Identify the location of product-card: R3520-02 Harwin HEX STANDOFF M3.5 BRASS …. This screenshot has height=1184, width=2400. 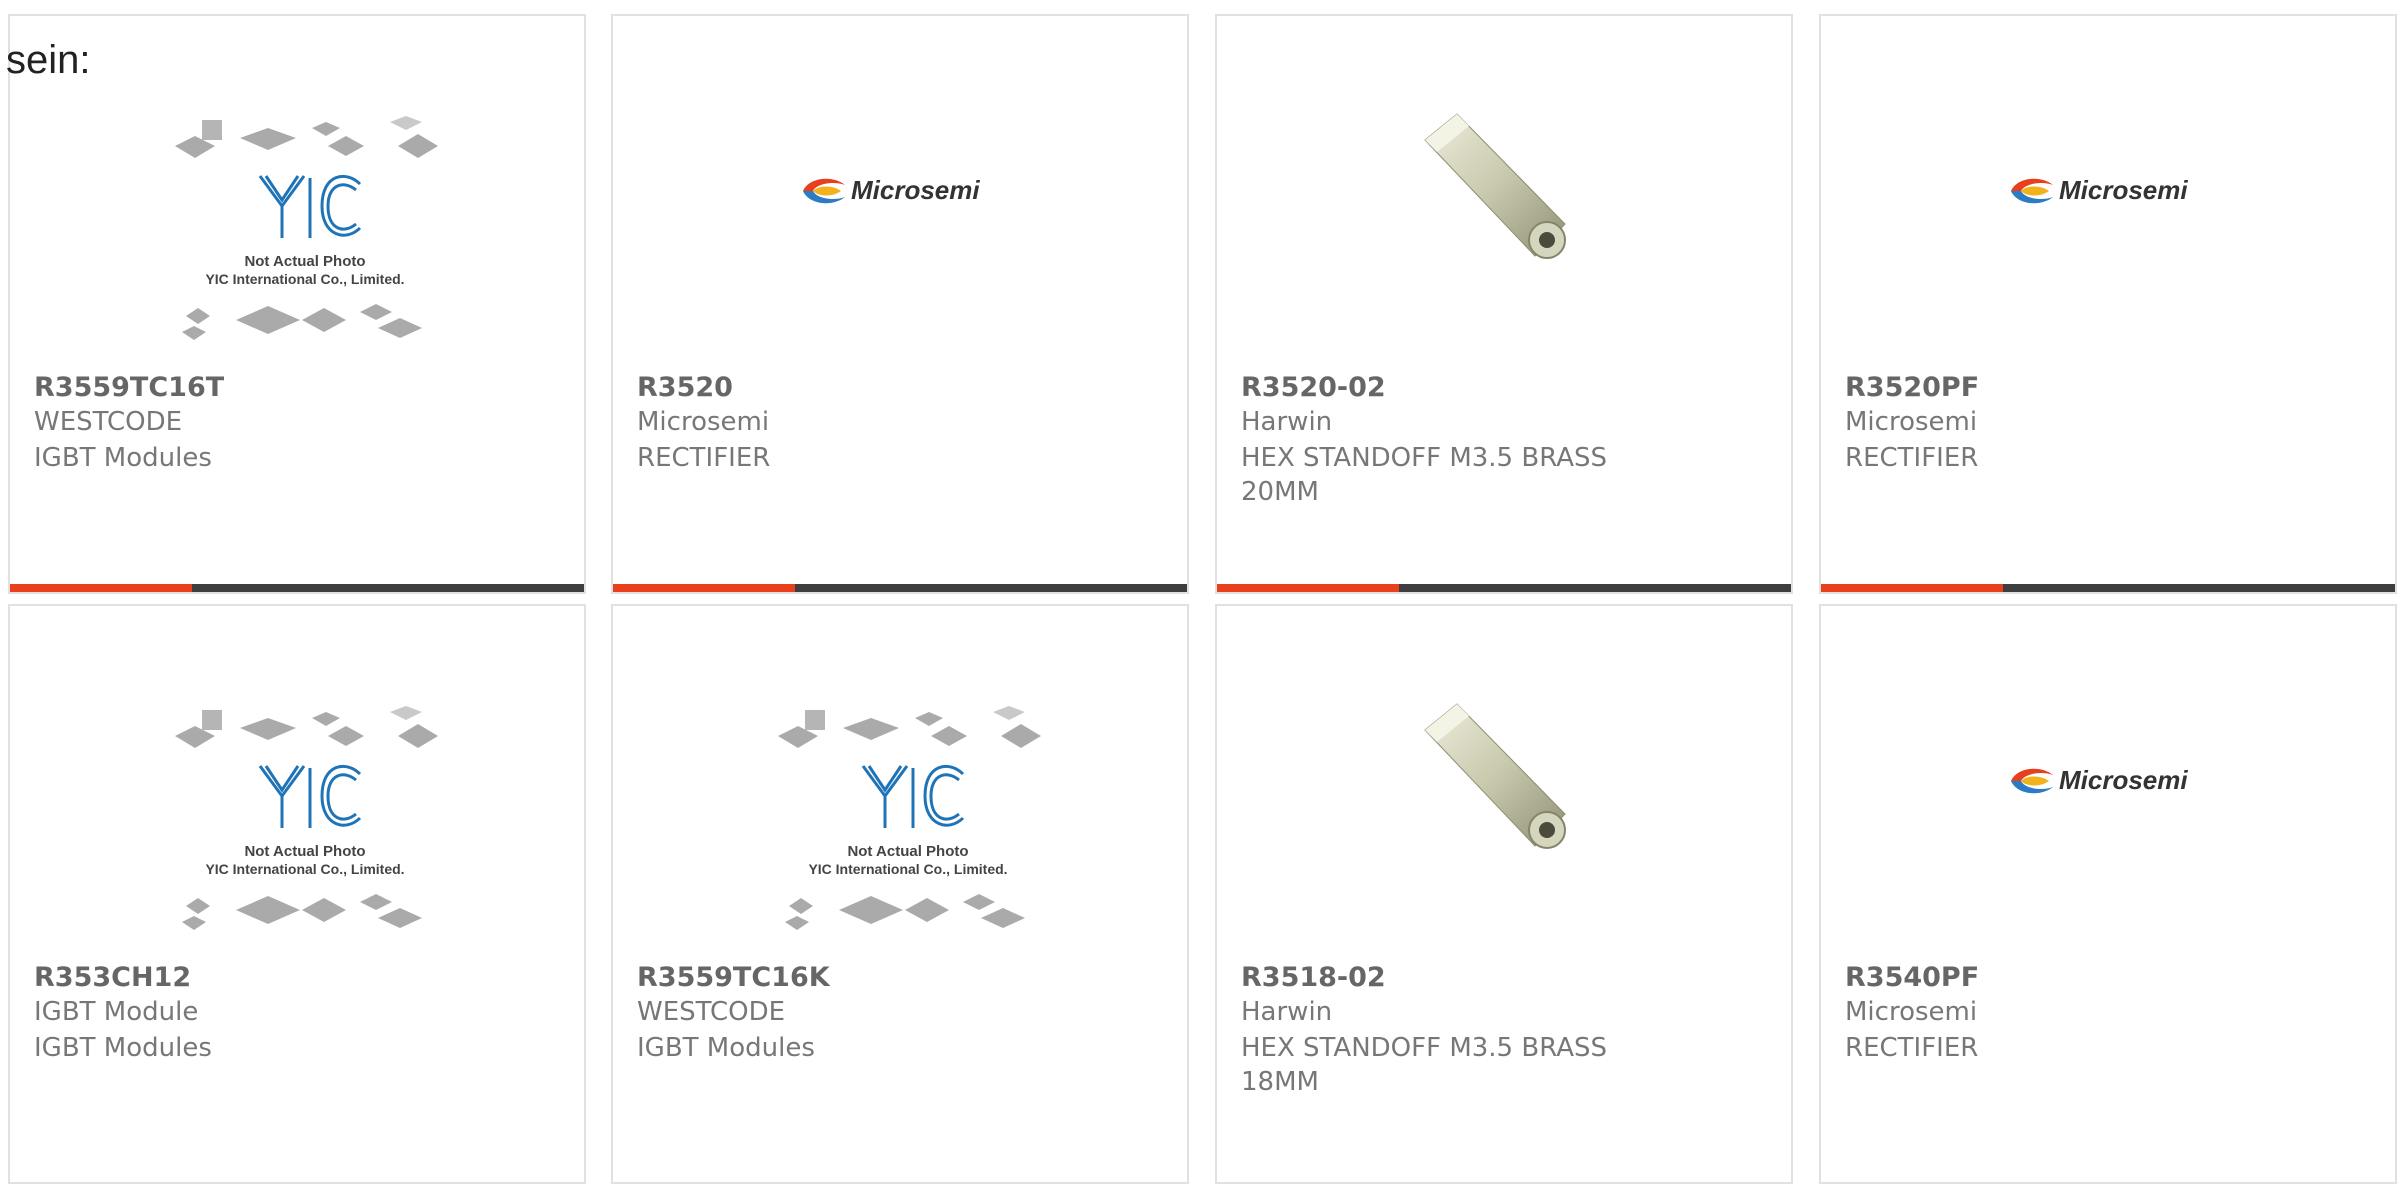
(1504, 304).